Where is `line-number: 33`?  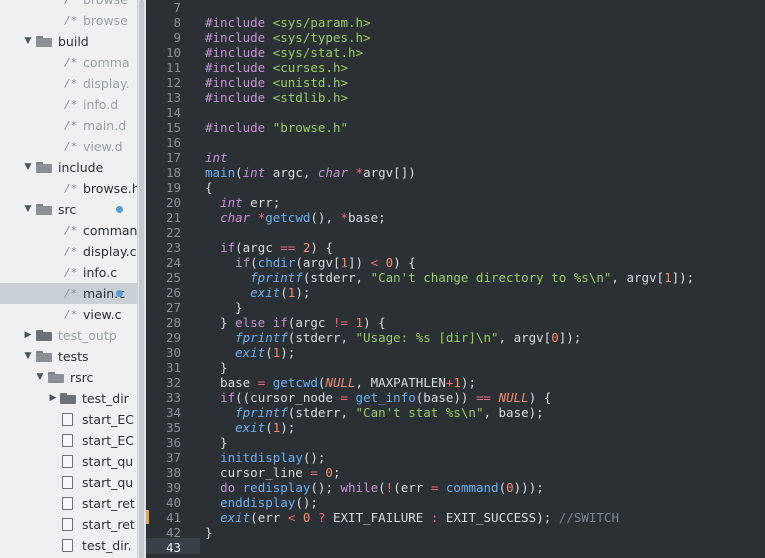 line-number: 33 is located at coordinates (173, 397).